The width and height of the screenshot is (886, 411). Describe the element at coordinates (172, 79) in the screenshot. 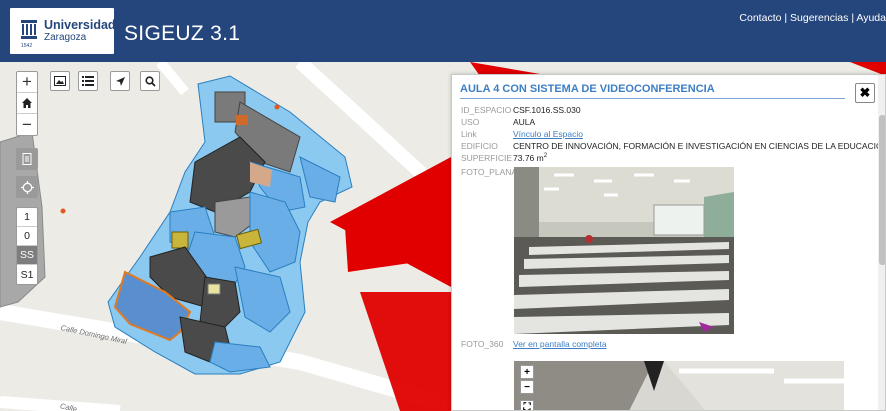

I see `road-top` at that location.